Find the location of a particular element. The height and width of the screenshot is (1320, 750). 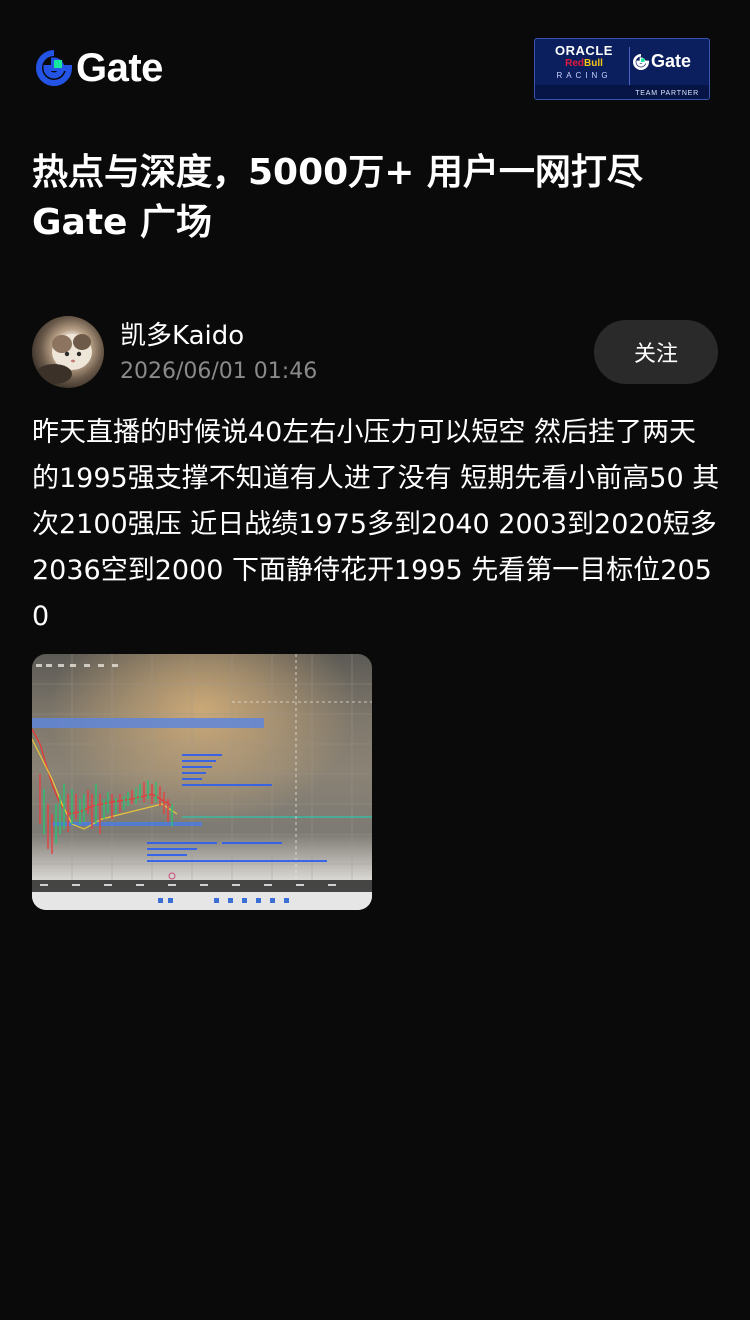

redbull-red: Red is located at coordinates (574, 63).